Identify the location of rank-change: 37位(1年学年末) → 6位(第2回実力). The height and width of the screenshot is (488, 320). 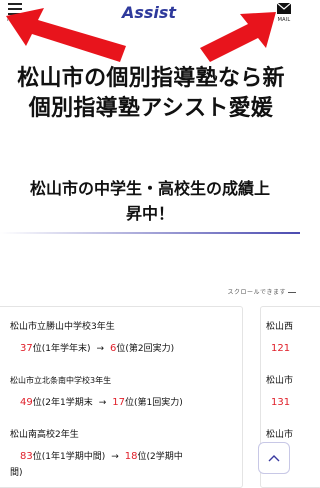
(126, 349).